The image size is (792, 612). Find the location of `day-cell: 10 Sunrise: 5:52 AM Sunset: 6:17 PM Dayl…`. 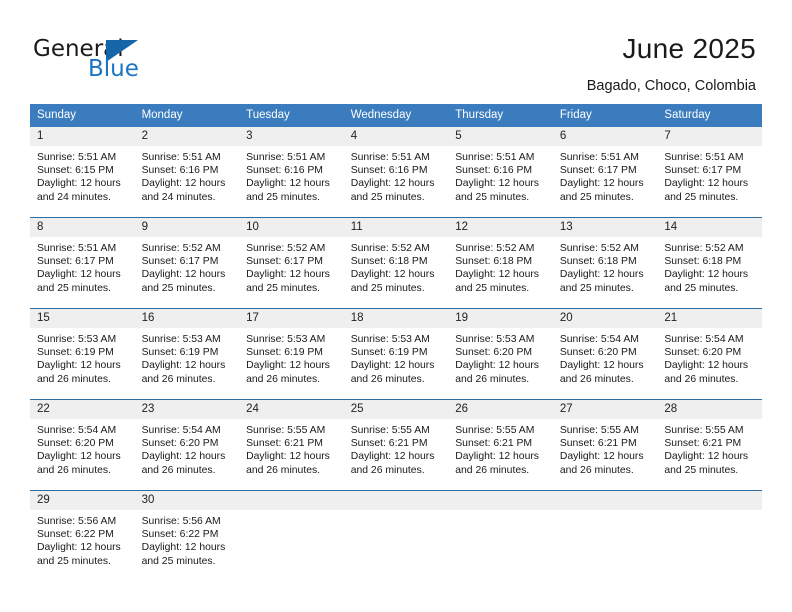

day-cell: 10 Sunrise: 5:52 AM Sunset: 6:17 PM Dayl… is located at coordinates (291, 263).